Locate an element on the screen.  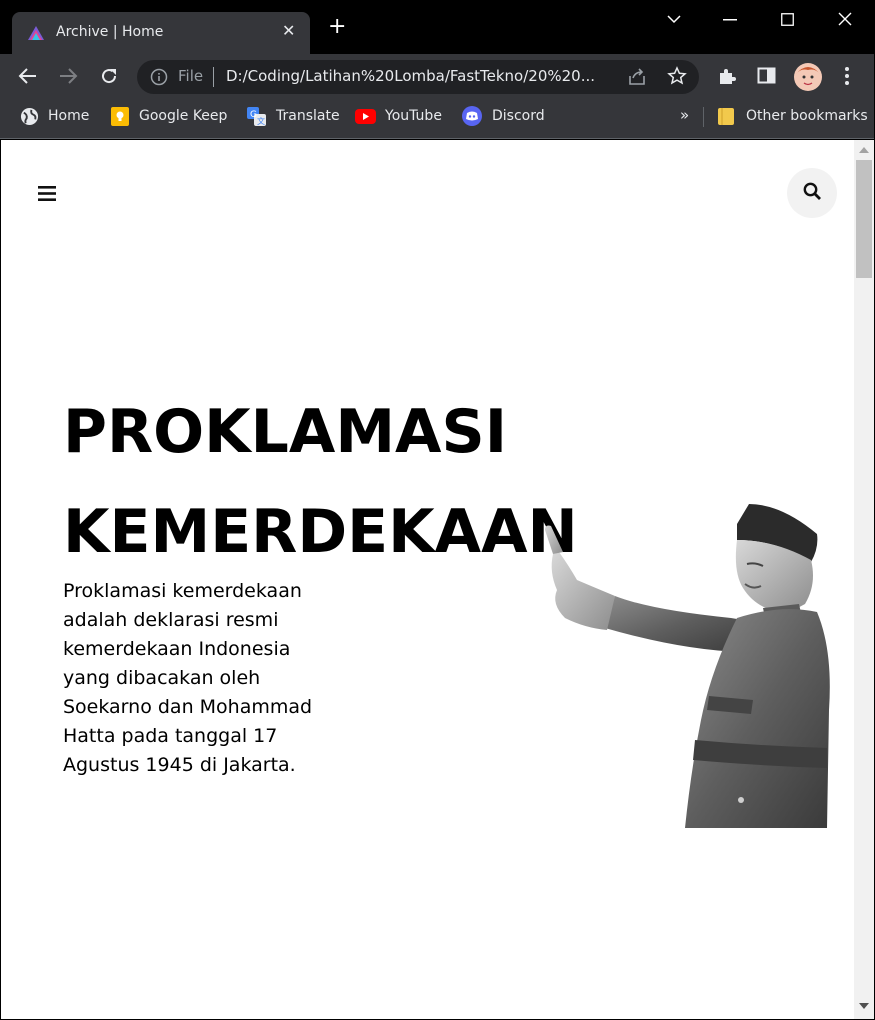
bookmark-label: YouTube is located at coordinates (413, 116).